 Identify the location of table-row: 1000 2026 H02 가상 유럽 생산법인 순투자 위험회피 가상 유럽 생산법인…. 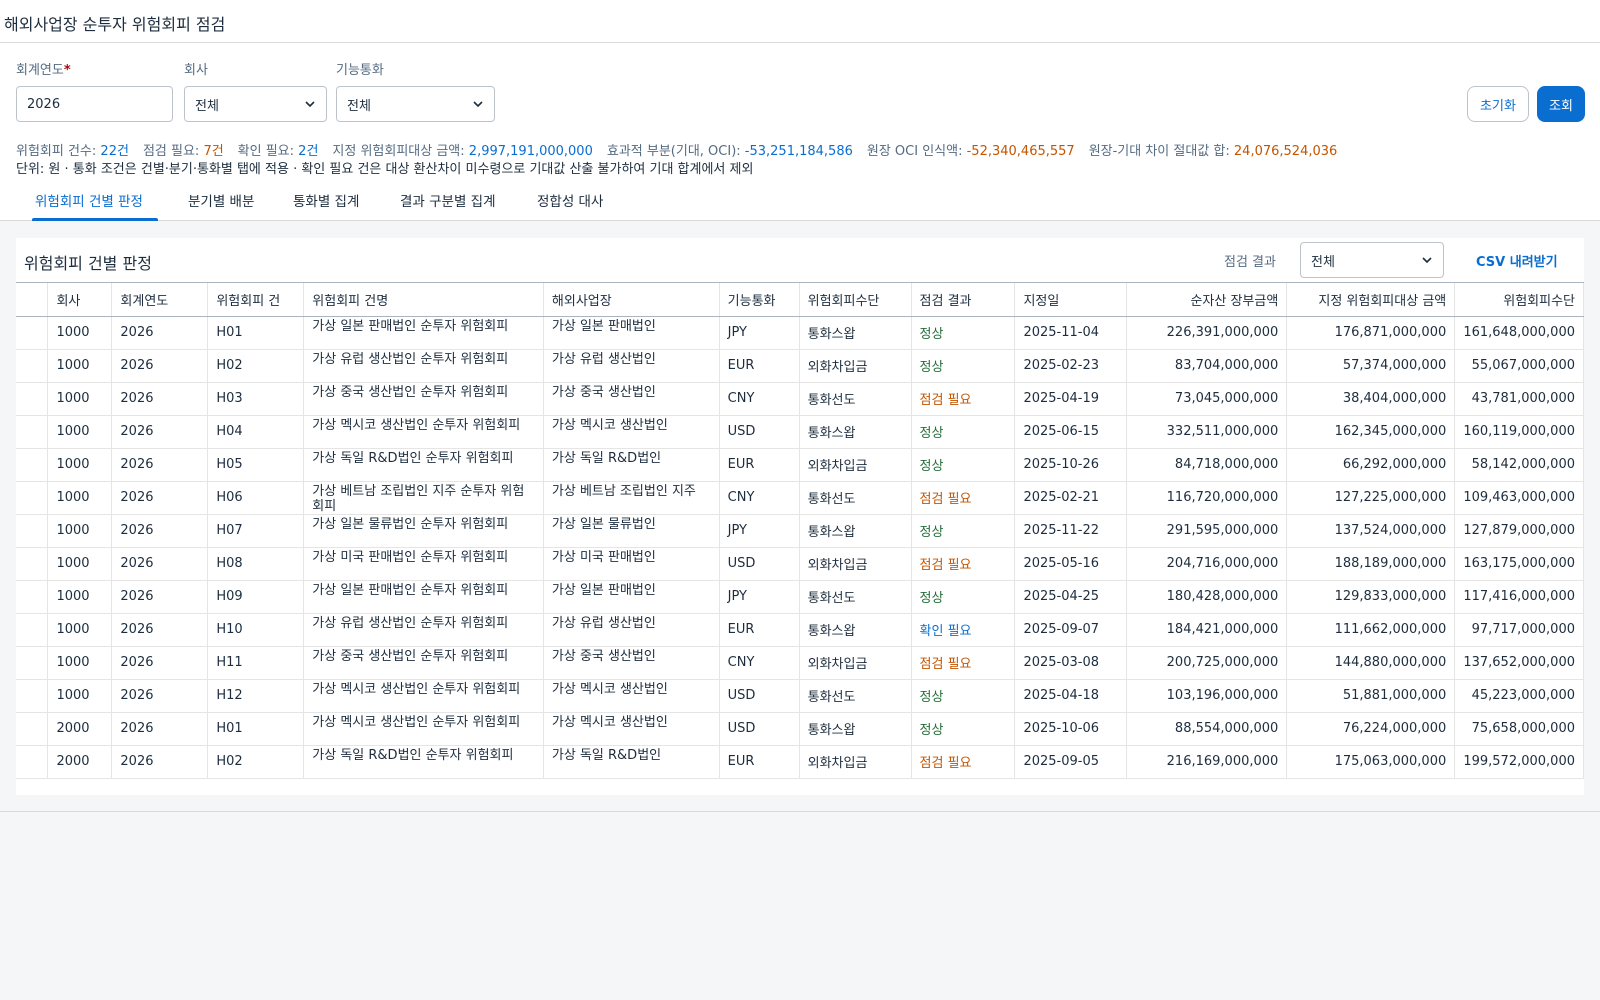
(800, 366).